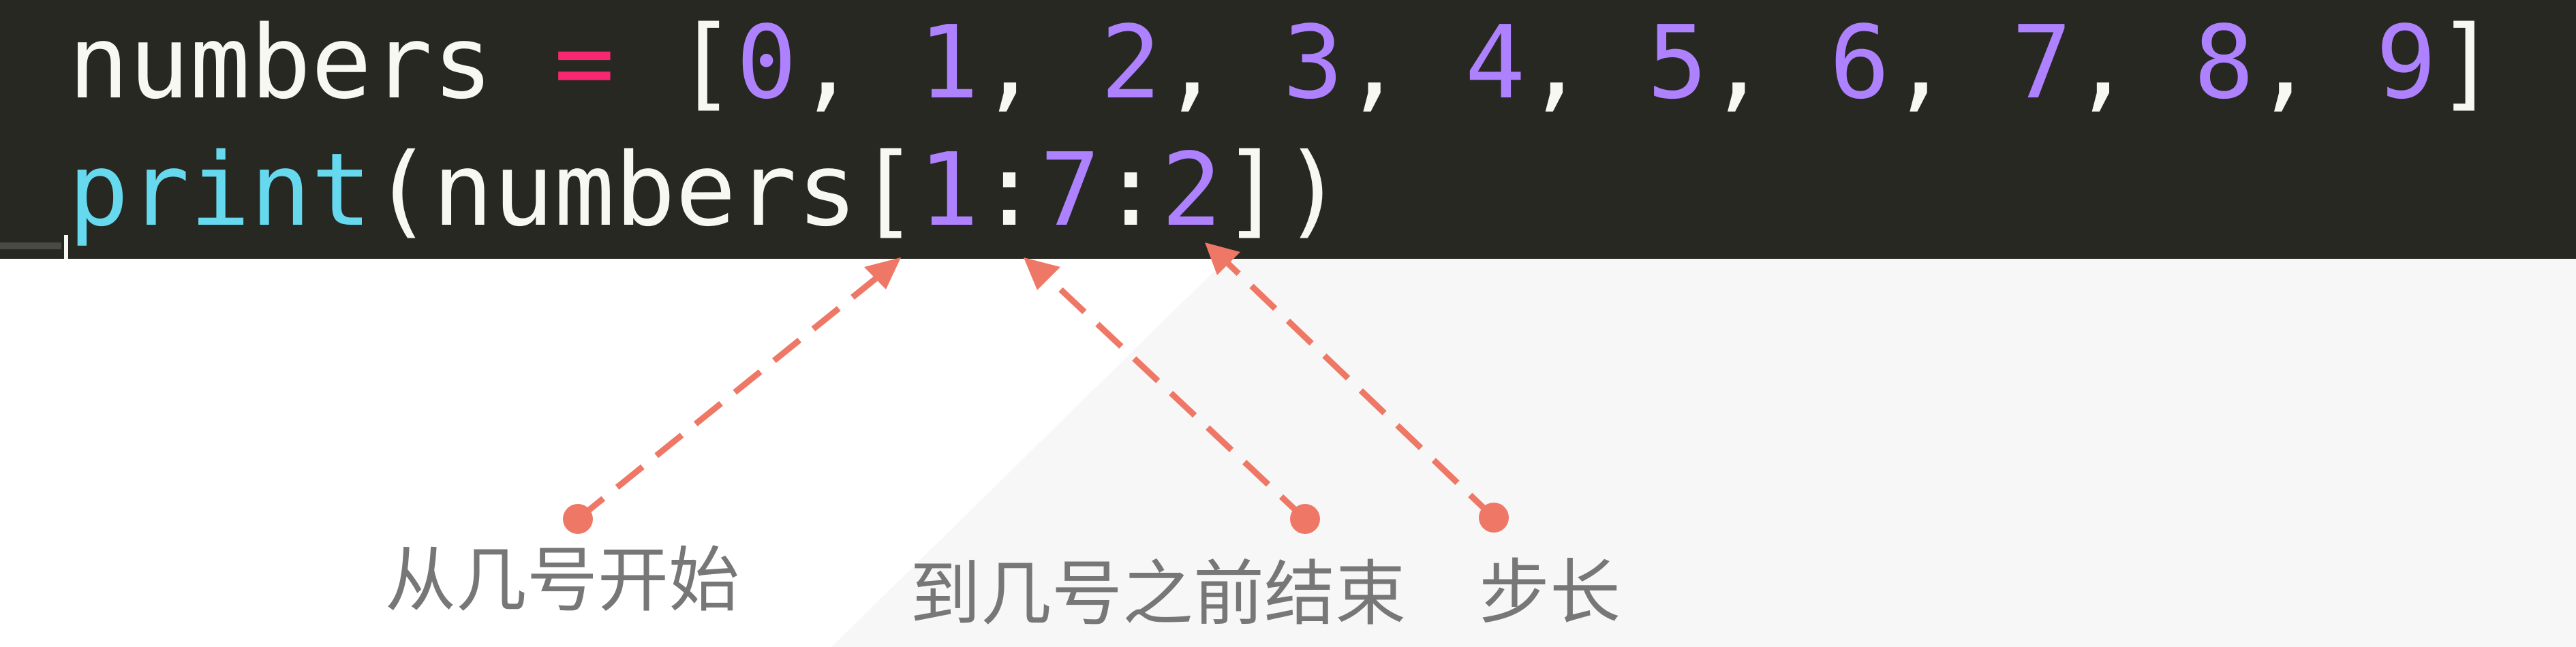 The image size is (2576, 647). I want to click on arrow-start-dot, so click(578, 519).